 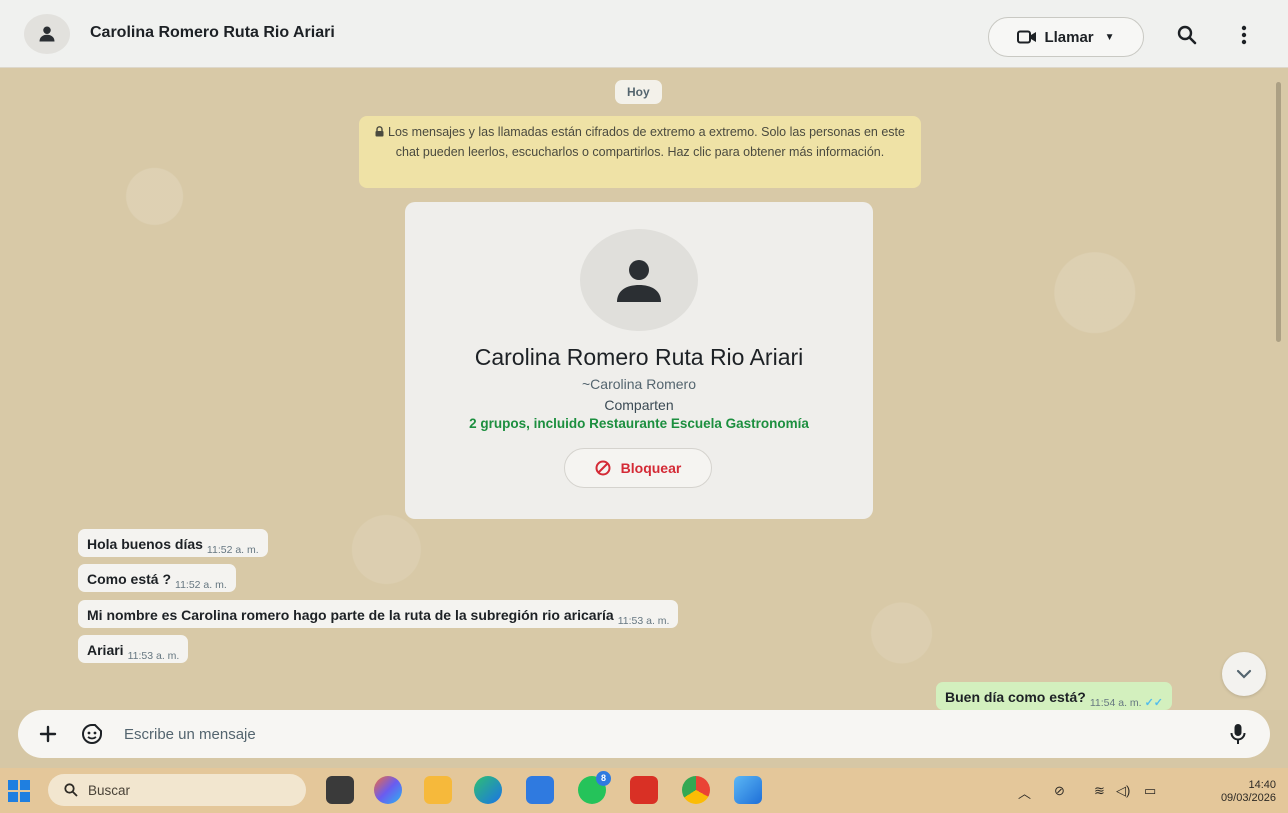 I want to click on contact-card-name: Carolina Romero Ruta Rio Ariari, so click(x=639, y=357).